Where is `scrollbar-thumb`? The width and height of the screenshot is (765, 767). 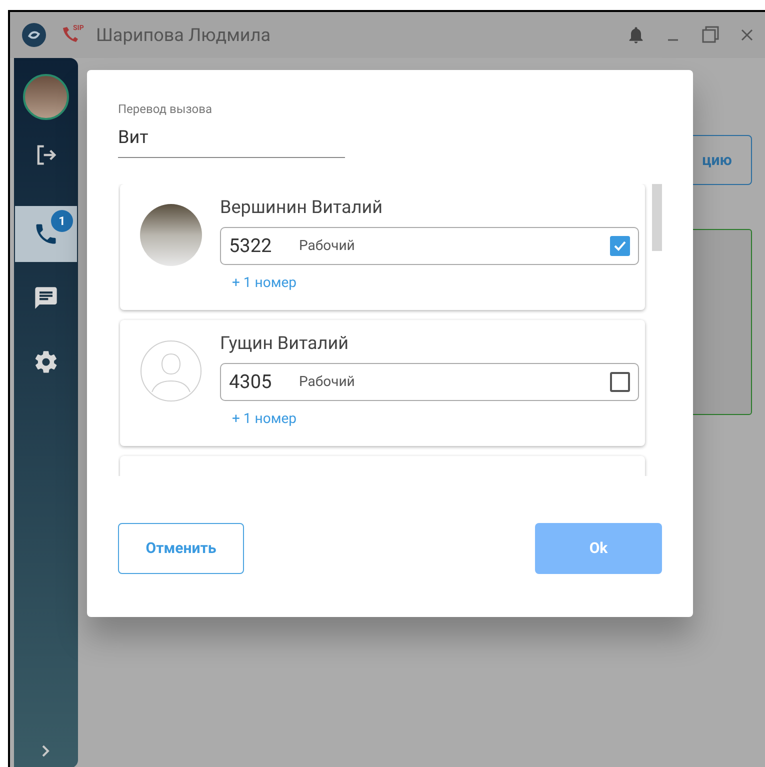 scrollbar-thumb is located at coordinates (657, 217).